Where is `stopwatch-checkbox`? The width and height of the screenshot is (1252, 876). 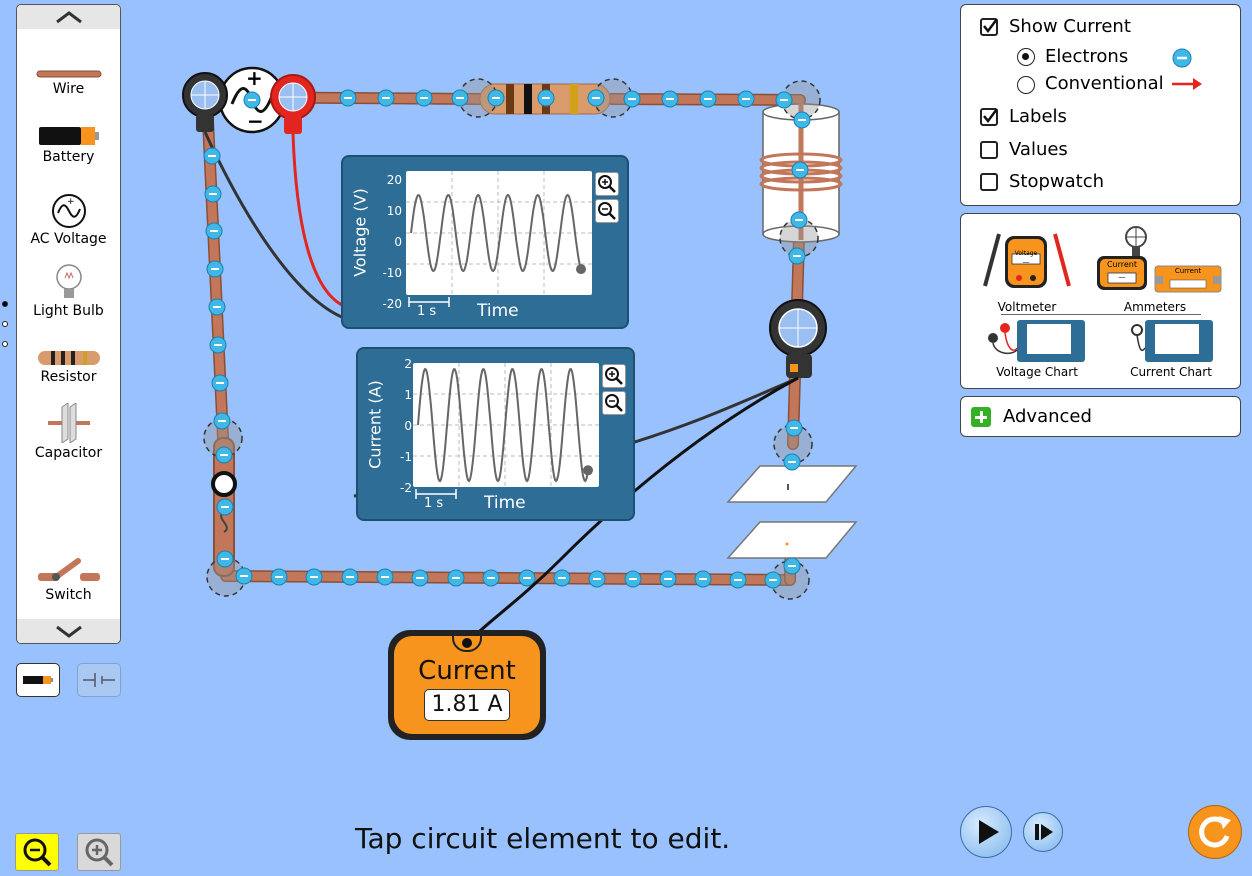
stopwatch-checkbox is located at coordinates (989, 182).